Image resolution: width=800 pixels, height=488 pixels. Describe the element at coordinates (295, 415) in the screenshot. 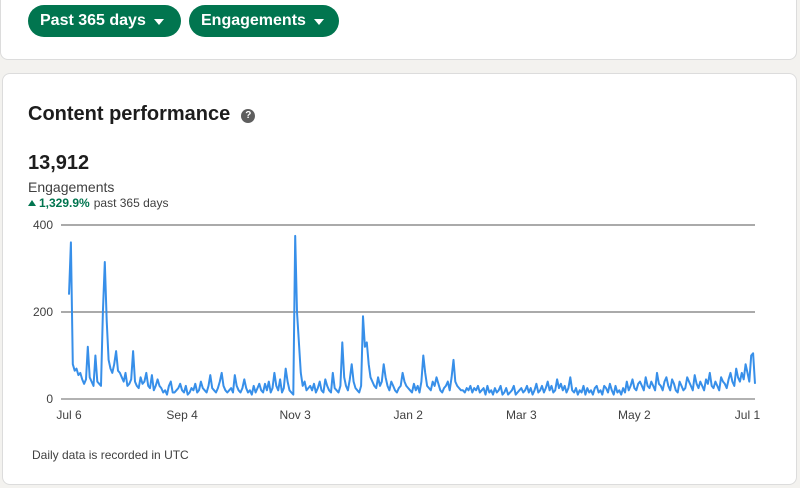

I see `x-tick-label: Nov 3` at that location.